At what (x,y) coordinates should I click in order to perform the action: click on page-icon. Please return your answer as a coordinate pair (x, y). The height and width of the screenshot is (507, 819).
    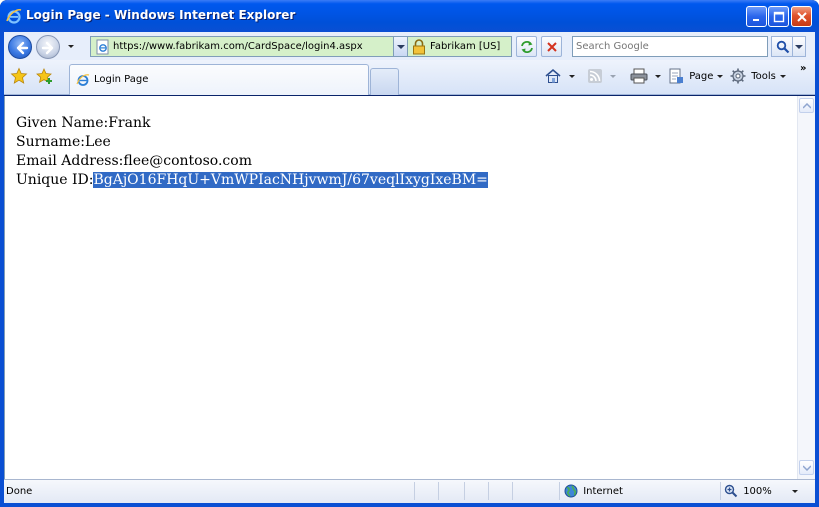
    Looking at the image, I should click on (103, 47).